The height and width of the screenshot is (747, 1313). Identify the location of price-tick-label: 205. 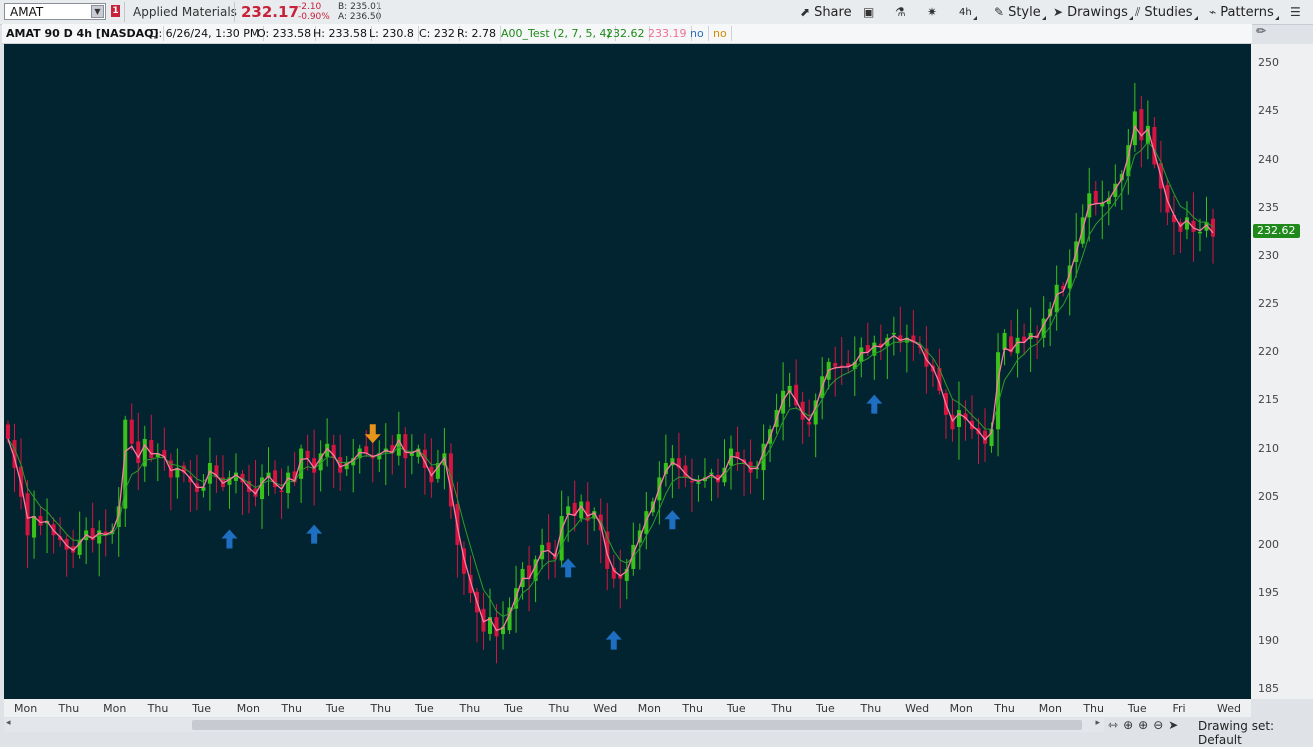
(1268, 496).